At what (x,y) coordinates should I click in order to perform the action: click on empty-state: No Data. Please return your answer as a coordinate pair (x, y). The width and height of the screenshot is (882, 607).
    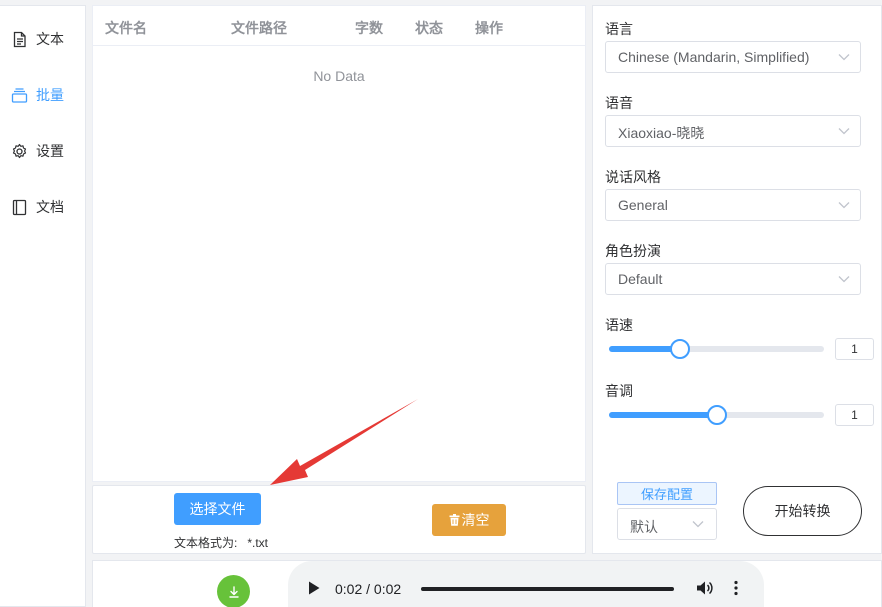
    Looking at the image, I should click on (339, 76).